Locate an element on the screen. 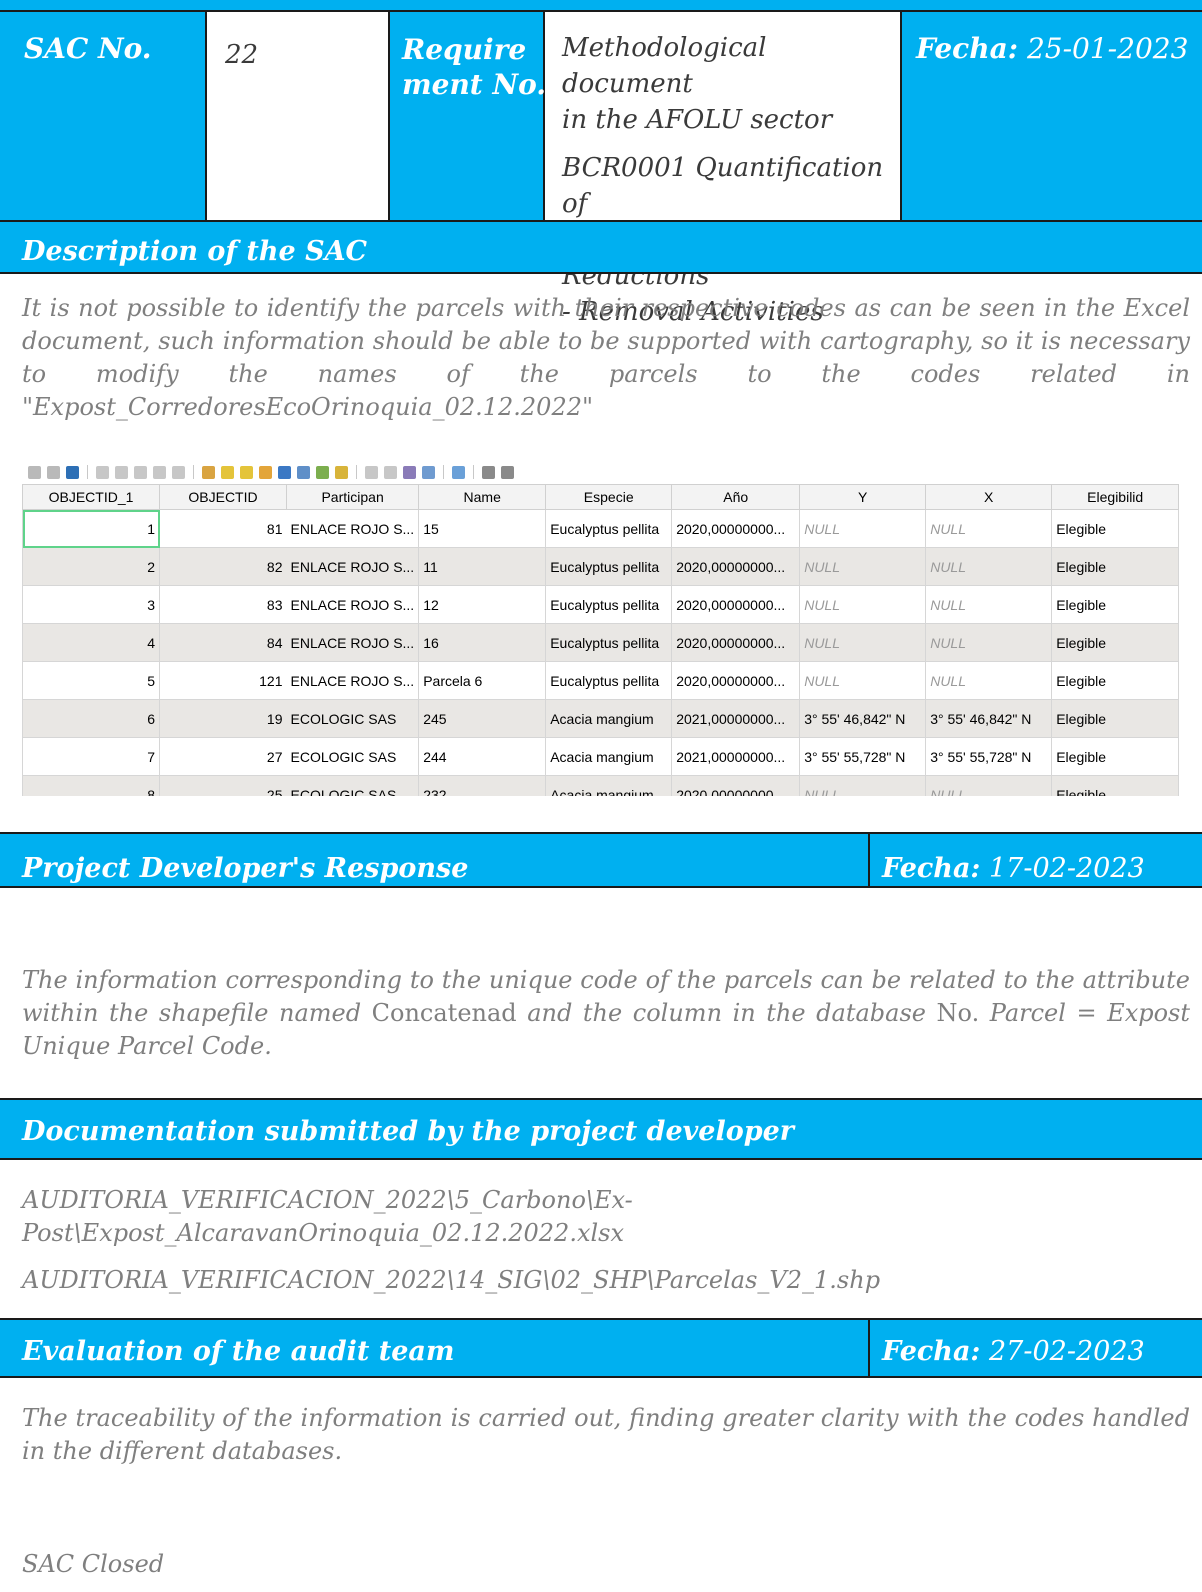 The height and width of the screenshot is (1592, 1202). table-cell: 3 is located at coordinates (91, 604).